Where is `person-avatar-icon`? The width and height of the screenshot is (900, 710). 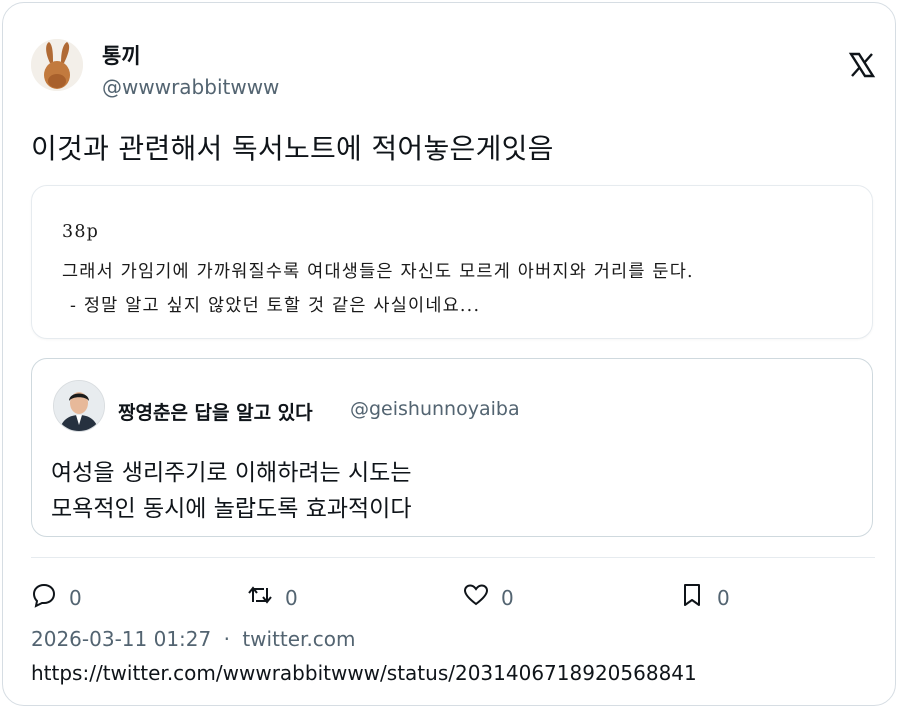
person-avatar-icon is located at coordinates (79, 406).